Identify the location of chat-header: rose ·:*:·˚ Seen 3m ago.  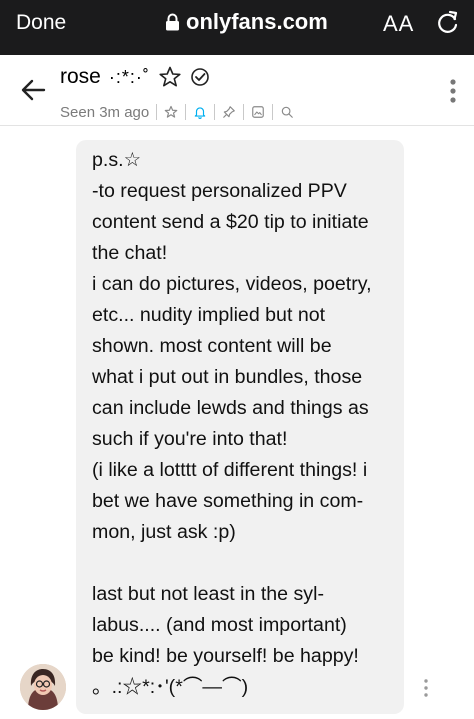
(237, 90).